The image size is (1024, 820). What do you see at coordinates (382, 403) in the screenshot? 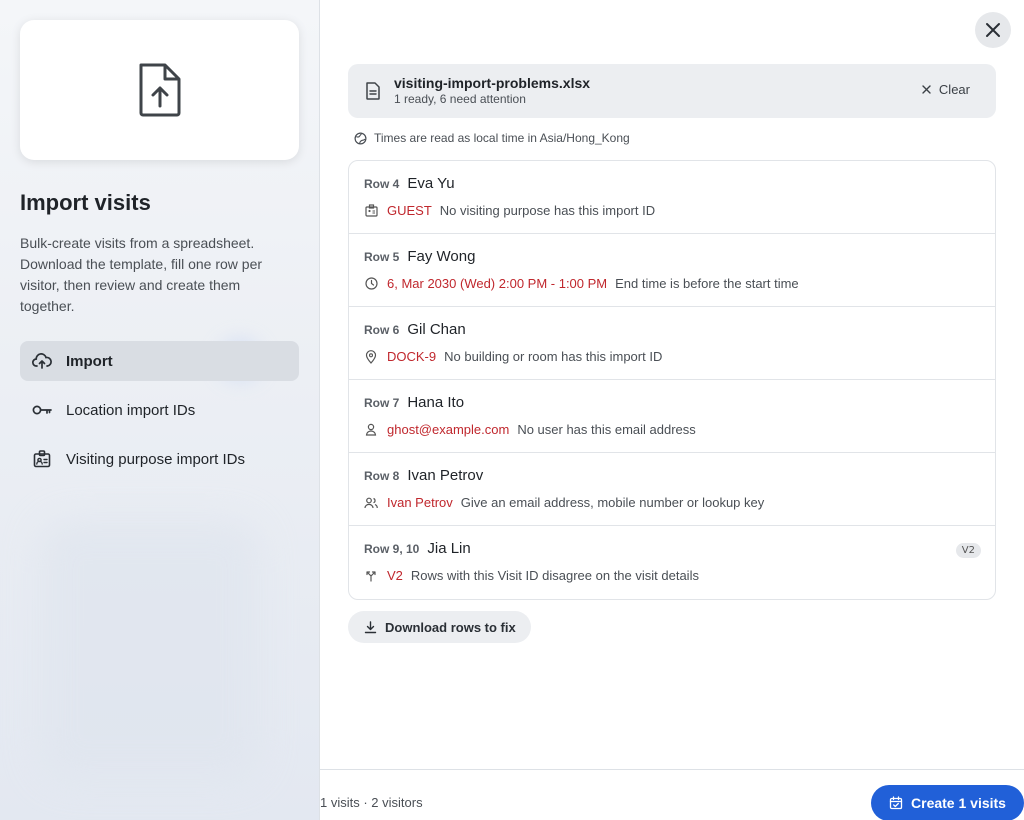
I see `row-number: Row 7` at bounding box center [382, 403].